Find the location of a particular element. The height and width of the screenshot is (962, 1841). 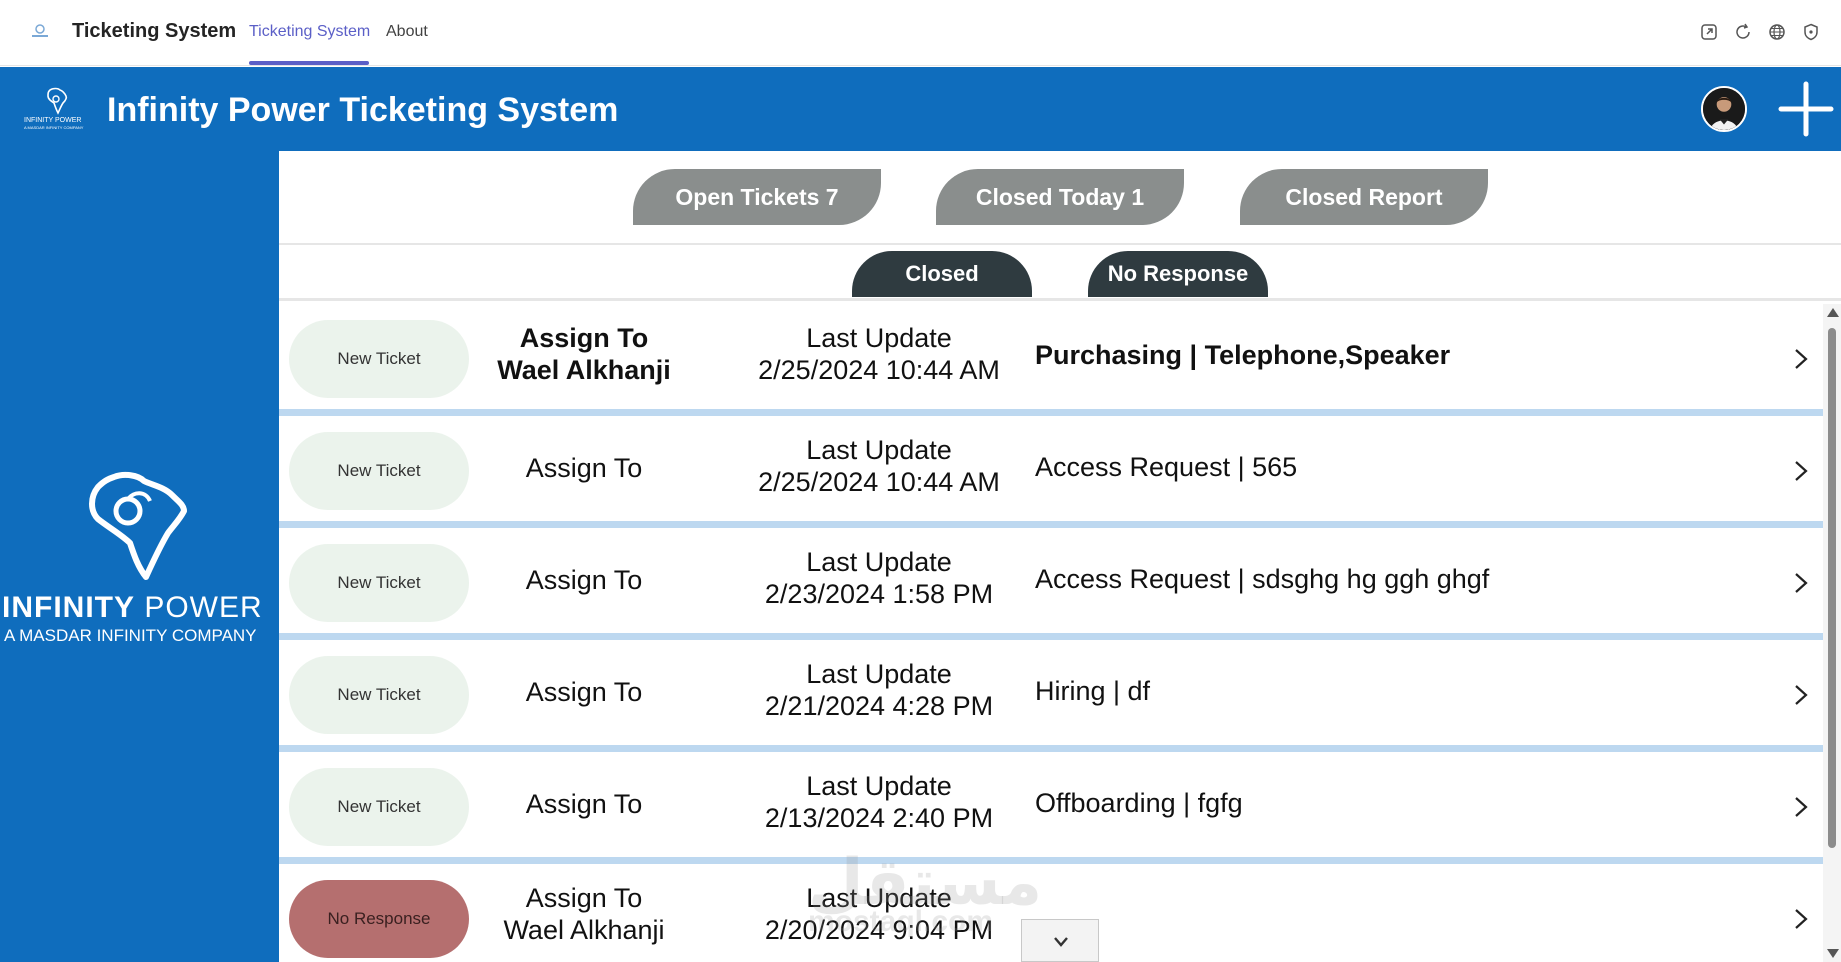

user-avatar-icon is located at coordinates (1724, 109).